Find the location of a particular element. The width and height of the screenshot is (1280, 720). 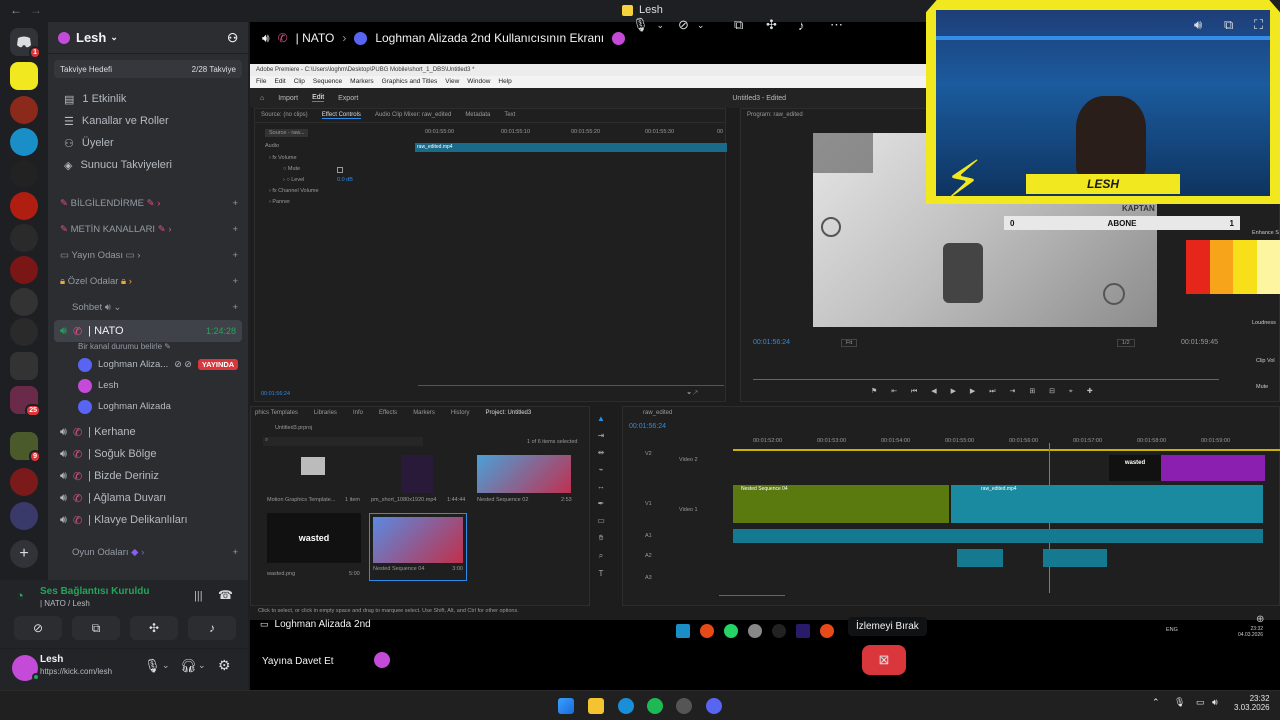

track-select-icon: ⇥ is located at coordinates (601, 435).